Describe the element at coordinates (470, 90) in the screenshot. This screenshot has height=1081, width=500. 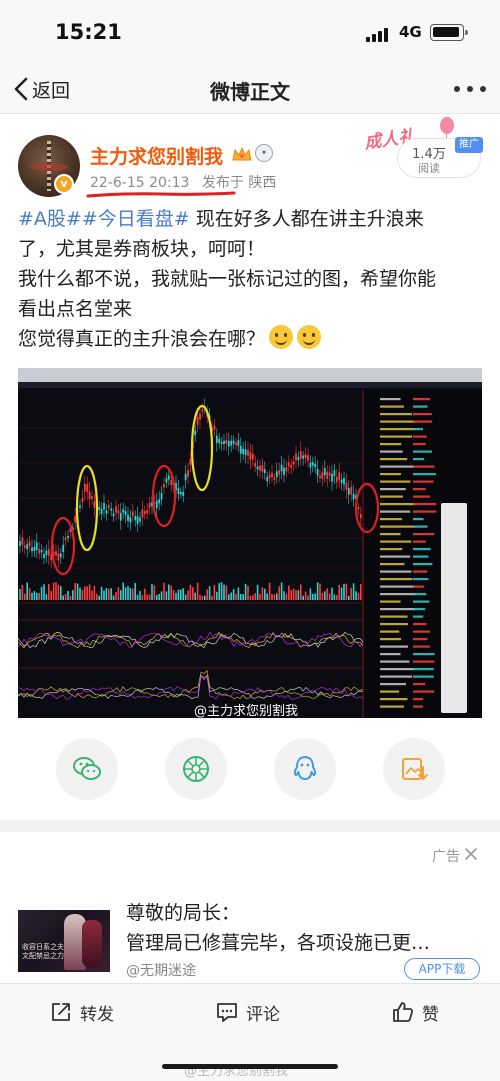
I see `more-options-icon` at that location.